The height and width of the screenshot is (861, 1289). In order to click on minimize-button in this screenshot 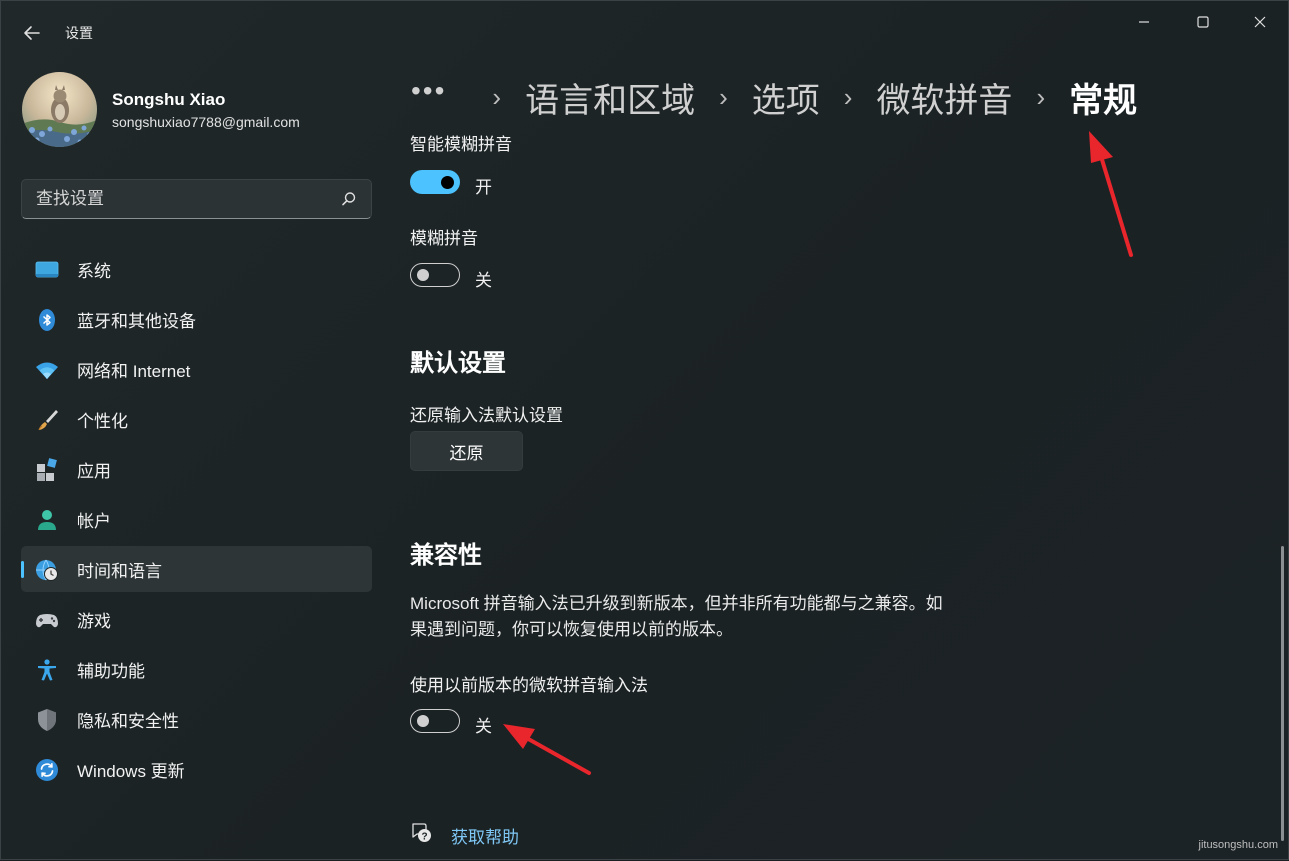, I will do `click(1144, 22)`.